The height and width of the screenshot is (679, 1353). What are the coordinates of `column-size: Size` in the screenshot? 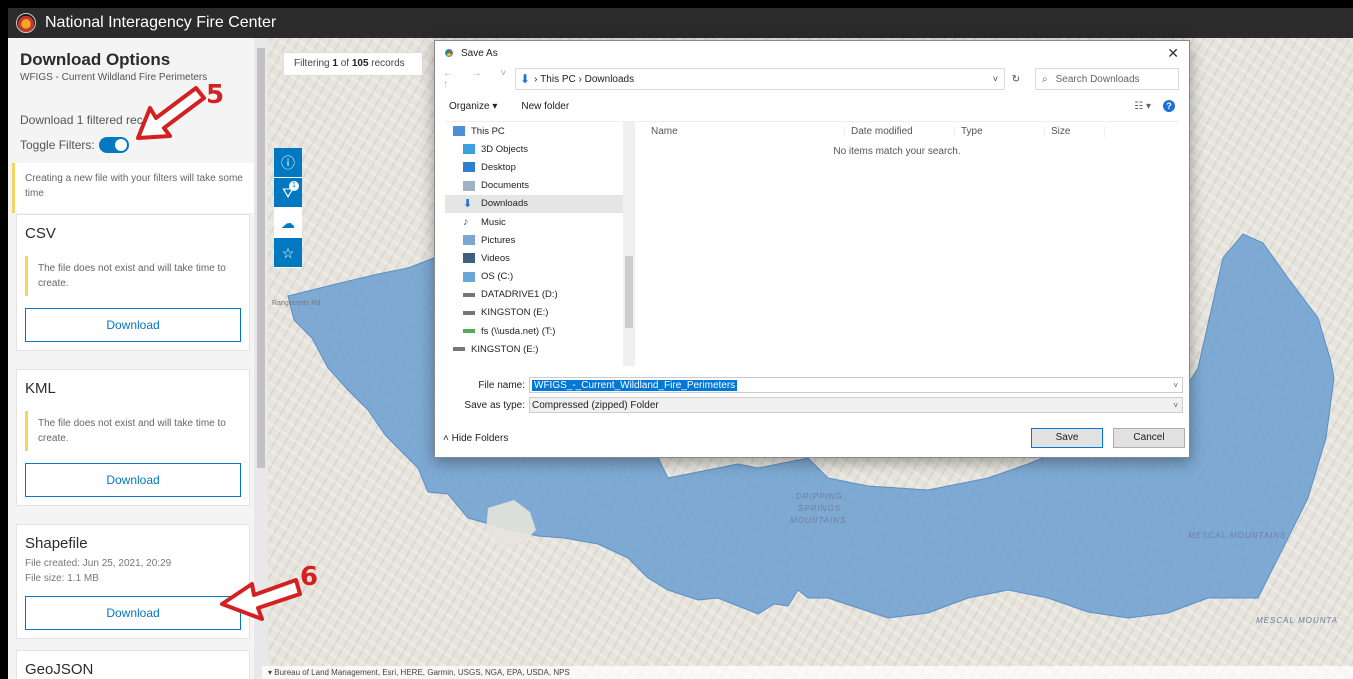 It's located at (1075, 131).